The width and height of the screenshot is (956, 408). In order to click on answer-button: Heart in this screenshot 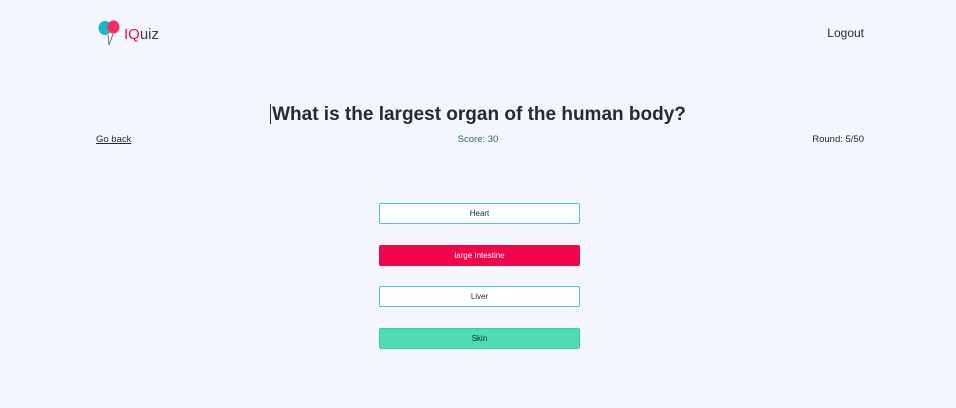, I will do `click(479, 213)`.